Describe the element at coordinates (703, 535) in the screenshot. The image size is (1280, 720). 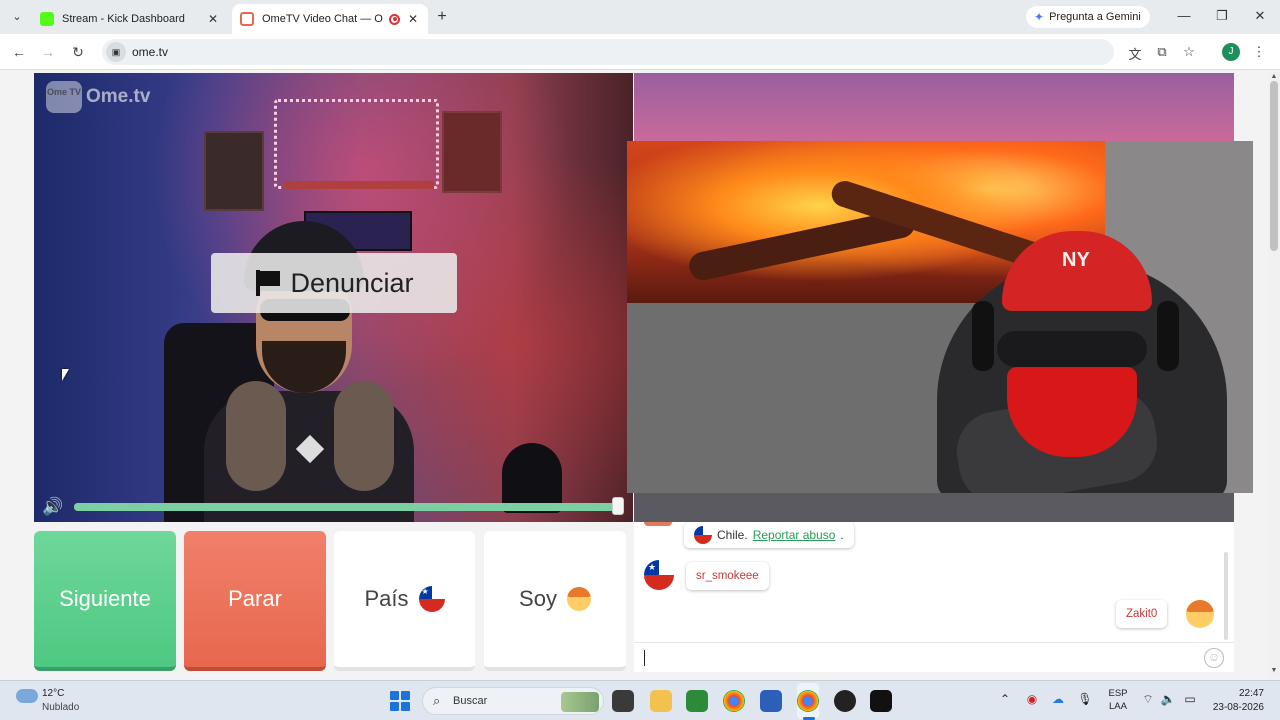
I see `chile-flag-icon` at that location.